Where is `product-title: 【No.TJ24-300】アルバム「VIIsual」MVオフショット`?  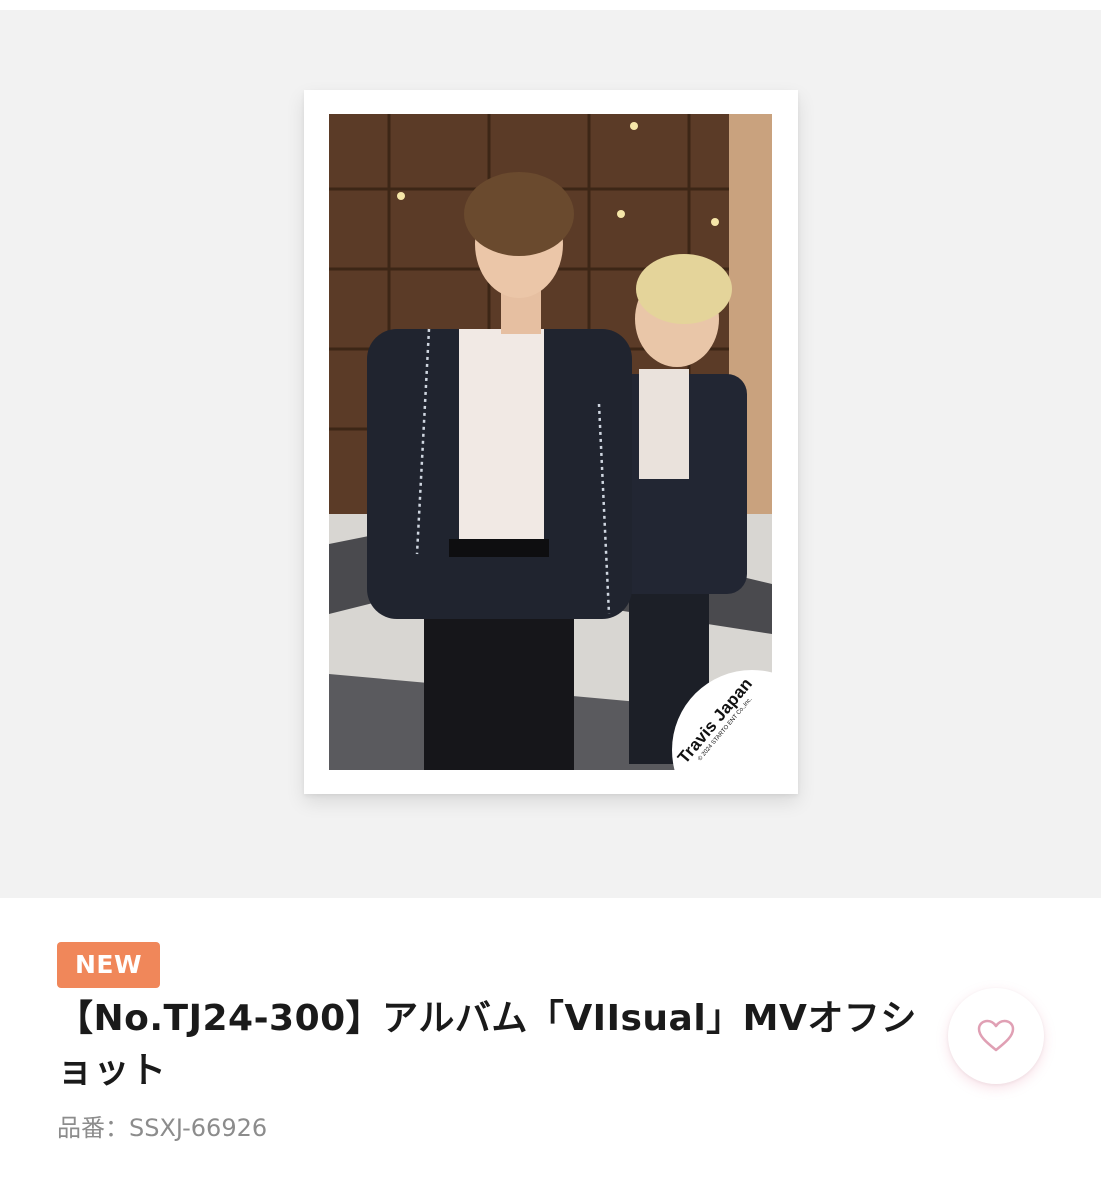
product-title: 【No.TJ24-300】アルバム「VIIsual」MVオフショット is located at coordinates (487, 1044).